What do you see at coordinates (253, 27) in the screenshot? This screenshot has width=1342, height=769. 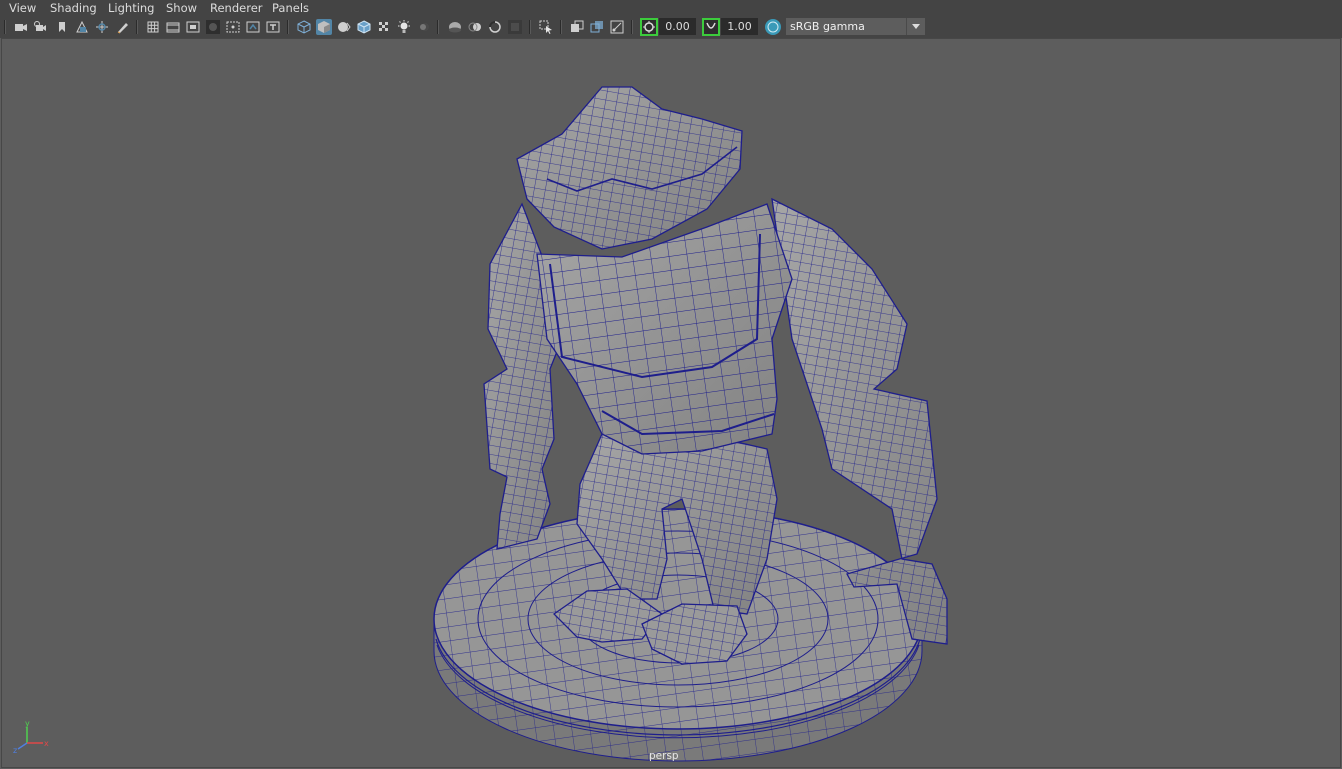 I see `safe-action-icon` at bounding box center [253, 27].